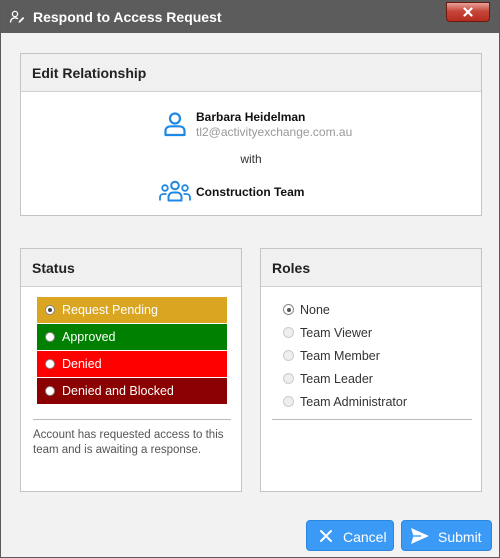 The height and width of the screenshot is (558, 500). I want to click on user-name: Barbara Heidelman, so click(251, 117).